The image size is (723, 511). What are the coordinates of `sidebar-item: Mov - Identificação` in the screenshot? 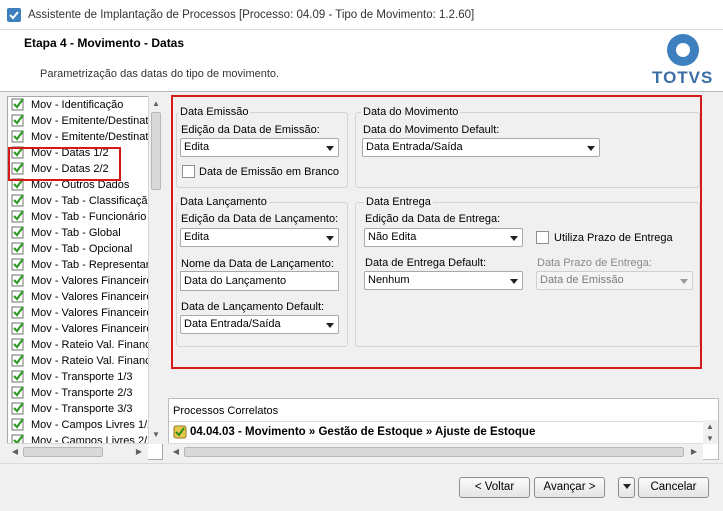 It's located at (67, 106).